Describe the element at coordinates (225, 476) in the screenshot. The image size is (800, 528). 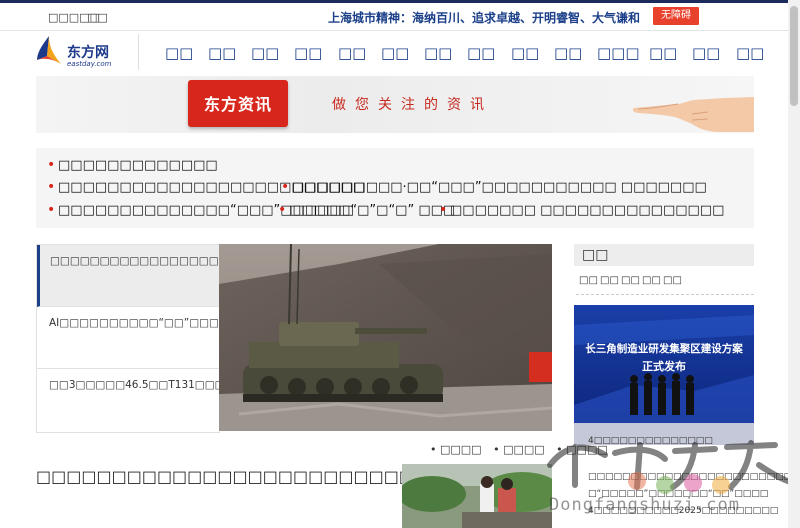
I see `section-headline: □□□□□□□□□□□□□□□□□□□□□□□□□` at that location.